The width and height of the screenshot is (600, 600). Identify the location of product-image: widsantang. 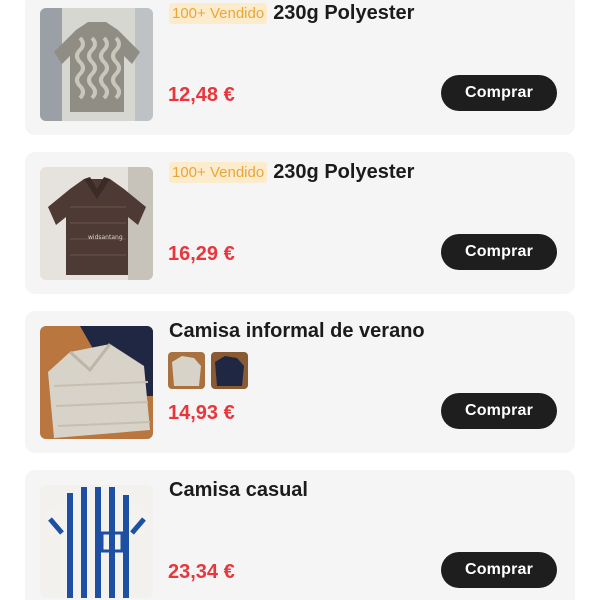
(96, 223).